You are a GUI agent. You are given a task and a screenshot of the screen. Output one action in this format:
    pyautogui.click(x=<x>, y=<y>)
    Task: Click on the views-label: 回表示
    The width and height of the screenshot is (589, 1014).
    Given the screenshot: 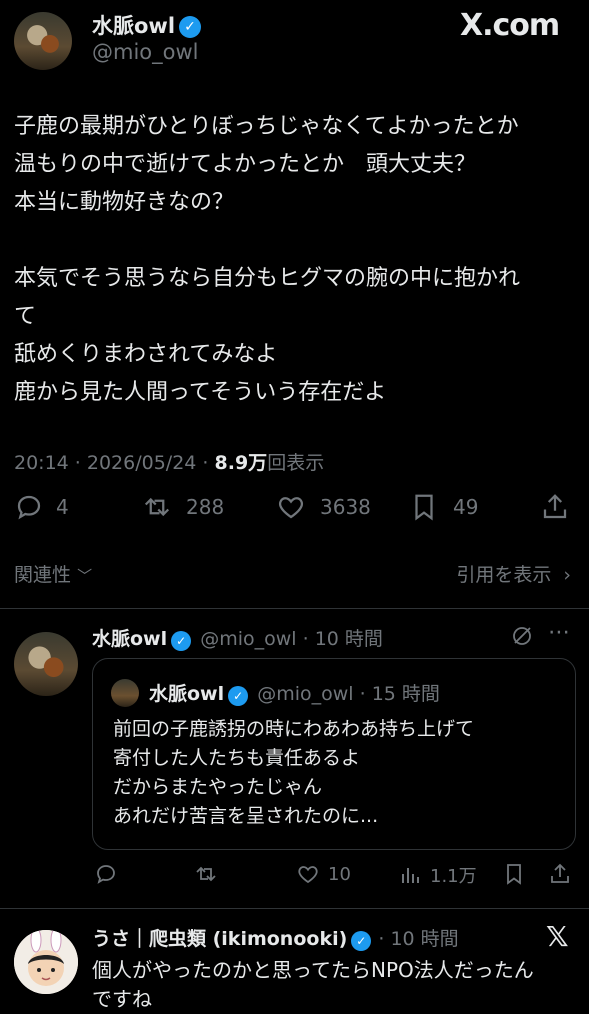 What is the action you would take?
    pyautogui.click(x=296, y=463)
    